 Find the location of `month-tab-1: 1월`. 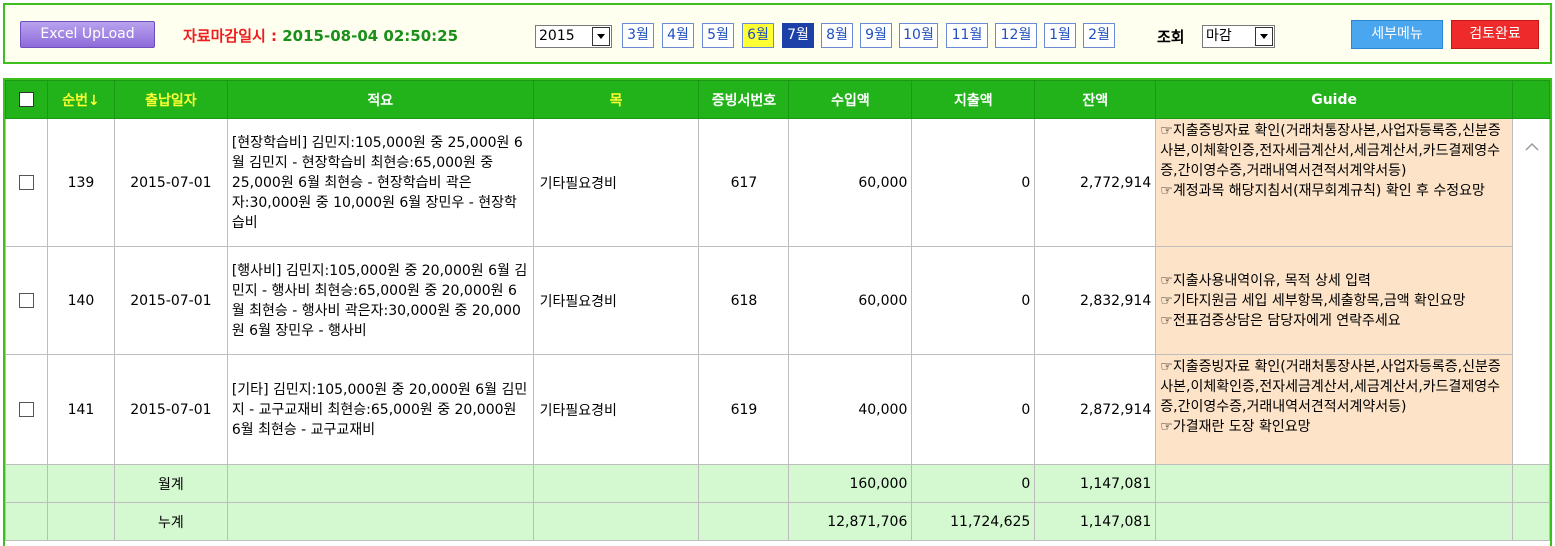

month-tab-1: 1월 is located at coordinates (1060, 35).